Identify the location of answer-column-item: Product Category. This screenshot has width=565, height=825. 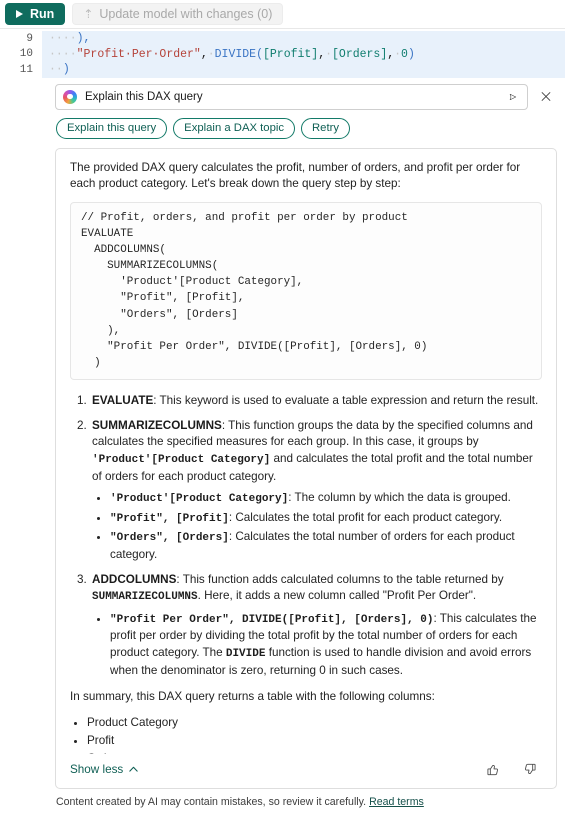
(314, 723).